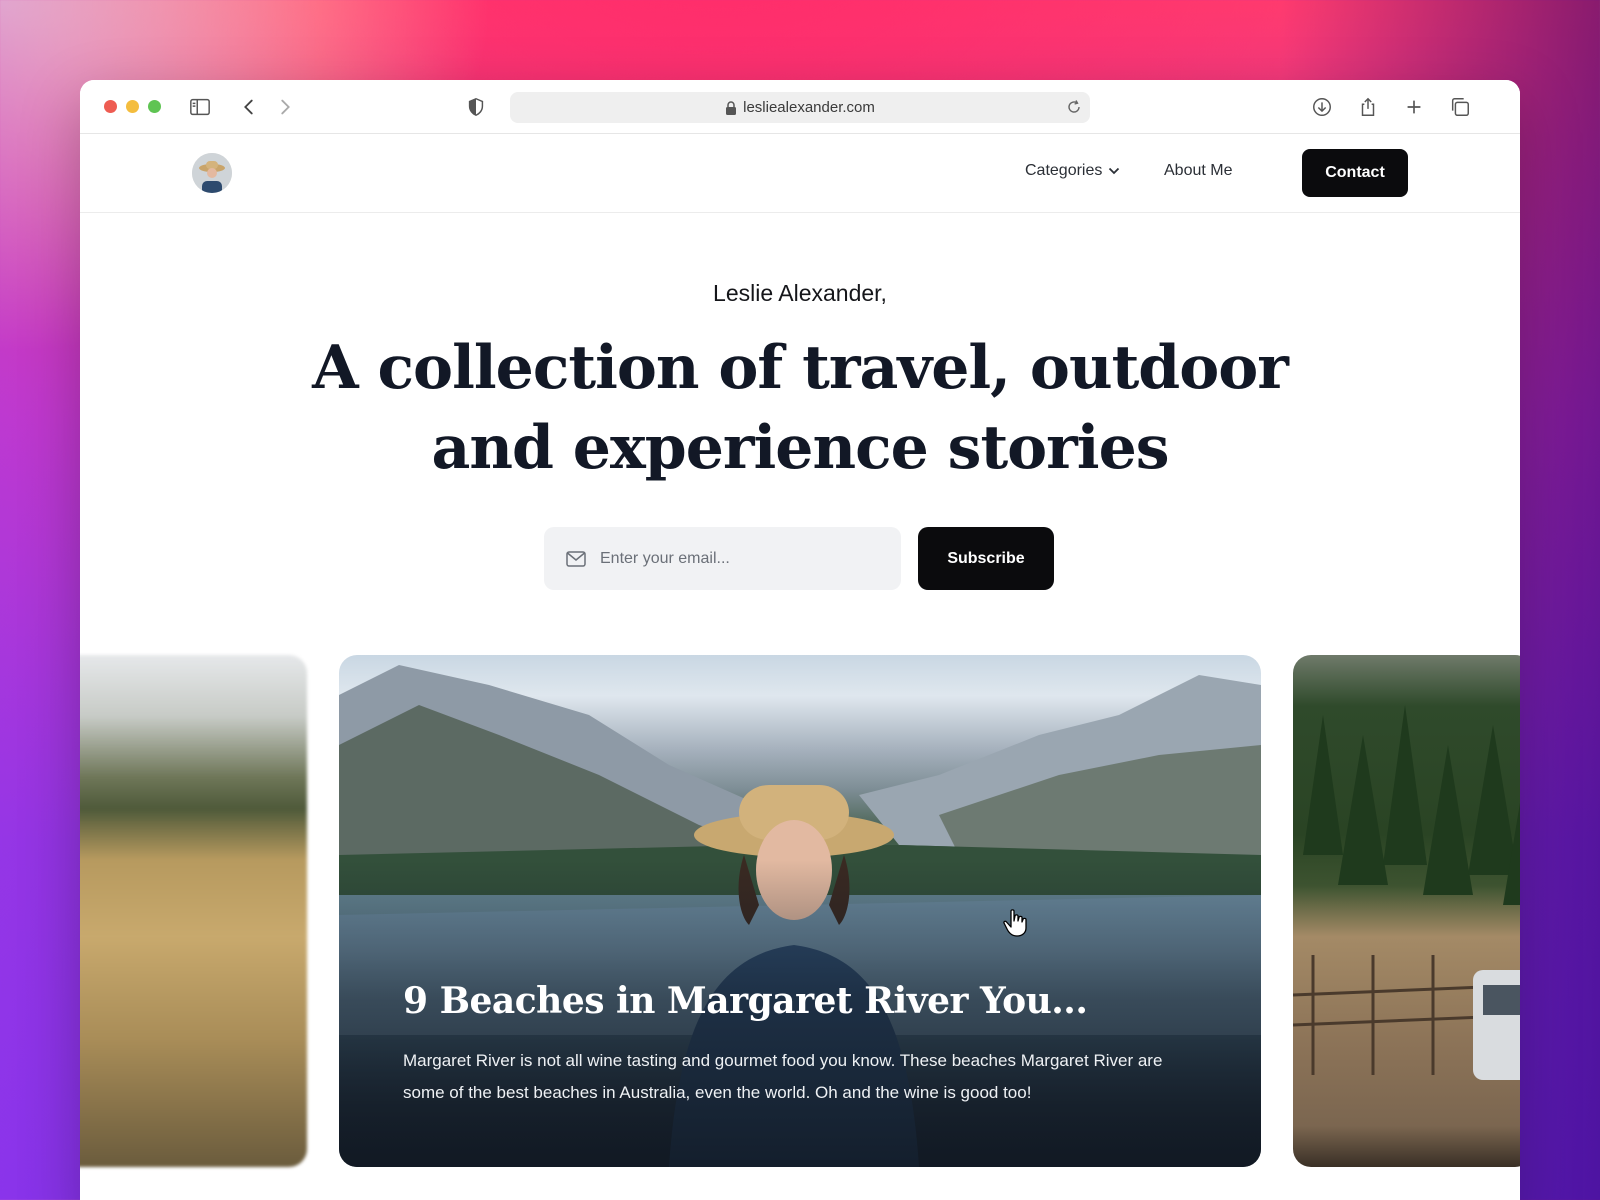 The image size is (1600, 1200). I want to click on hero-kicker: Leslie Alexander,, so click(800, 293).